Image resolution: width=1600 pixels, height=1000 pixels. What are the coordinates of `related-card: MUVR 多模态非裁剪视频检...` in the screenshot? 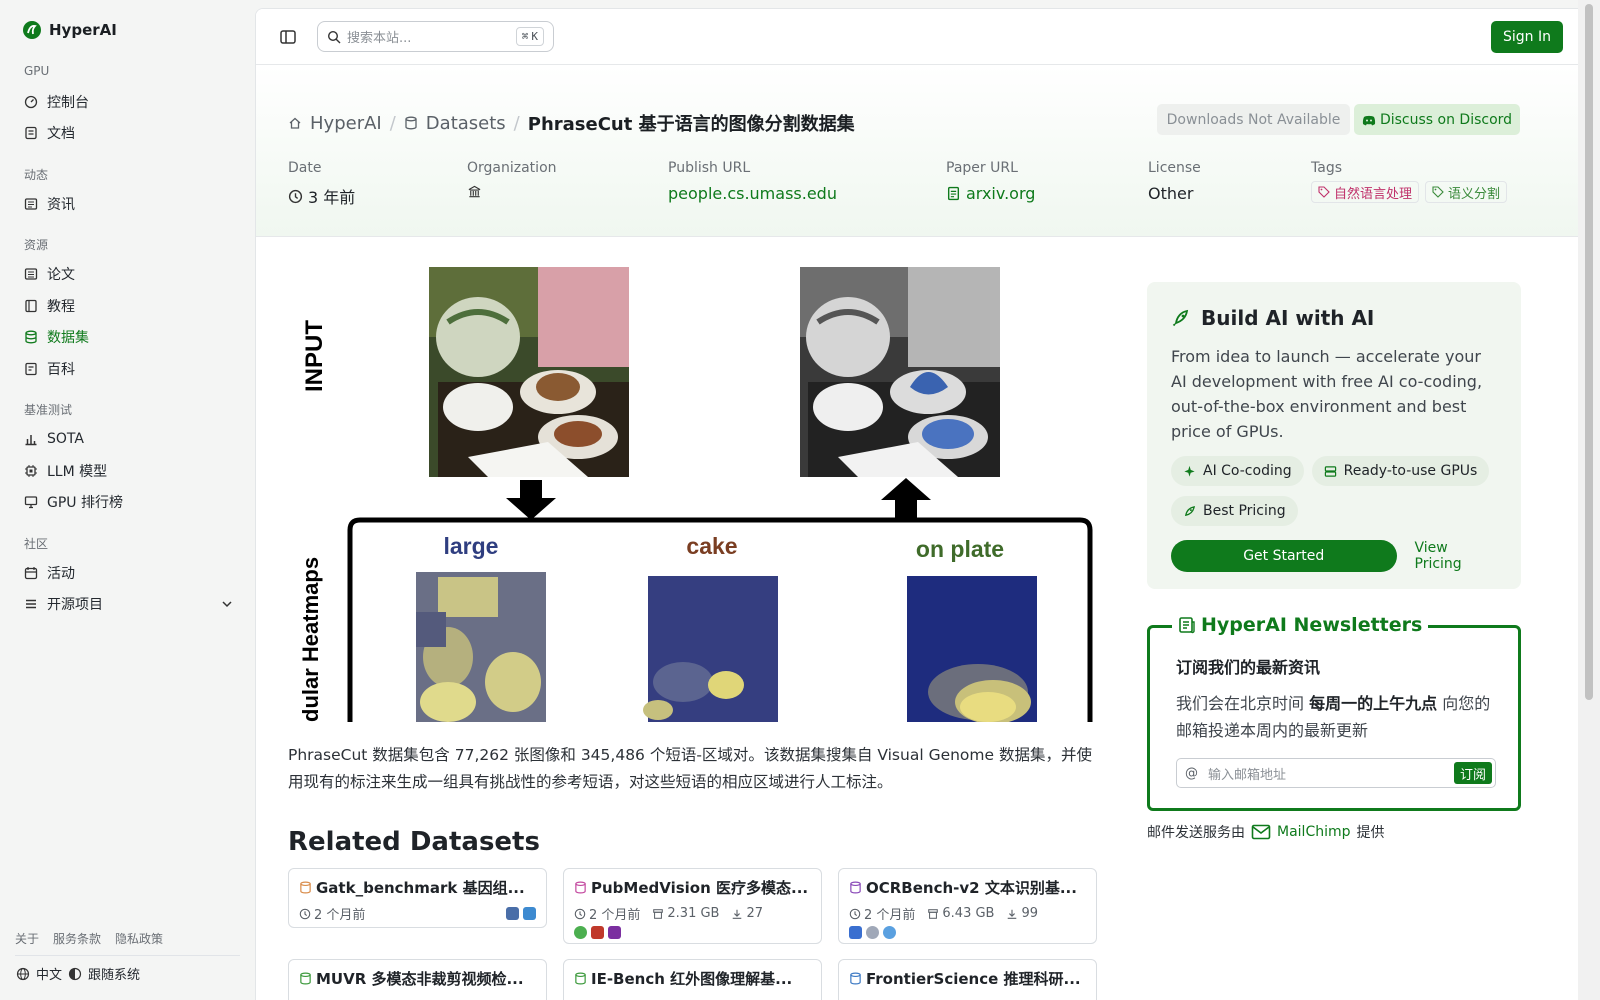 It's located at (417, 979).